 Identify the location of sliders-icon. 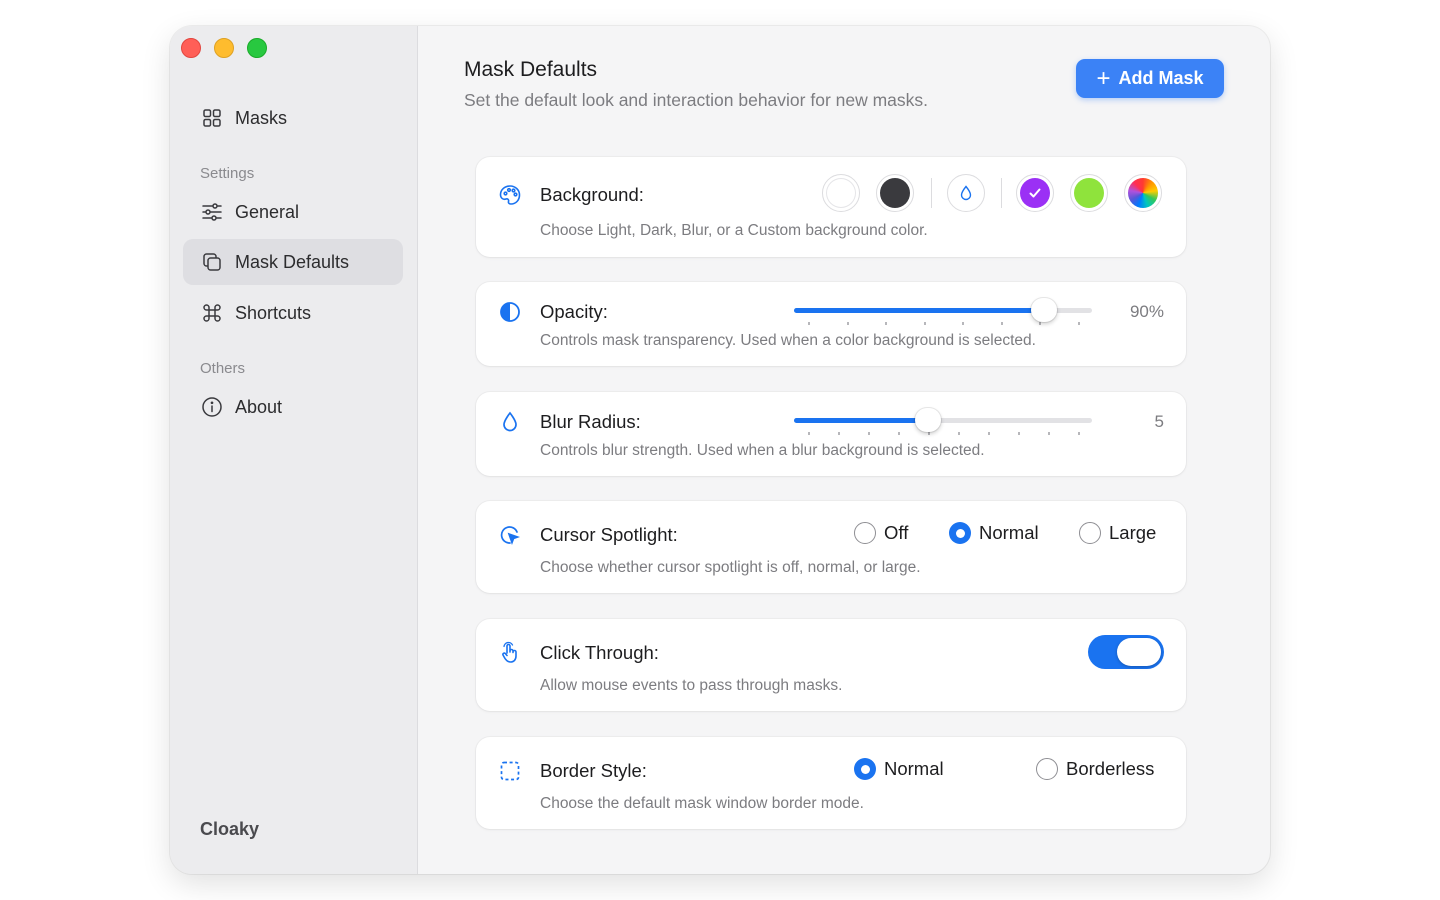
(212, 212).